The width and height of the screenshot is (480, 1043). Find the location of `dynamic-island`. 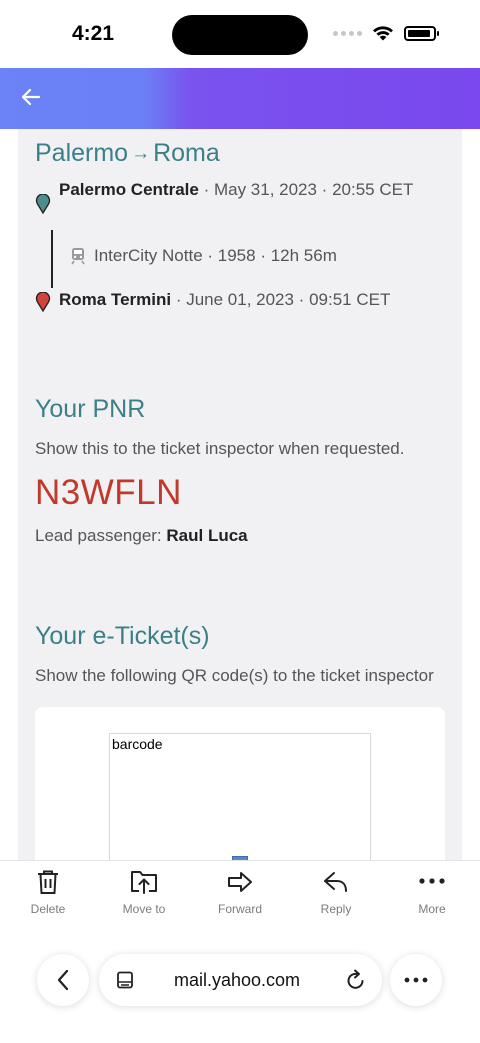

dynamic-island is located at coordinates (240, 35).